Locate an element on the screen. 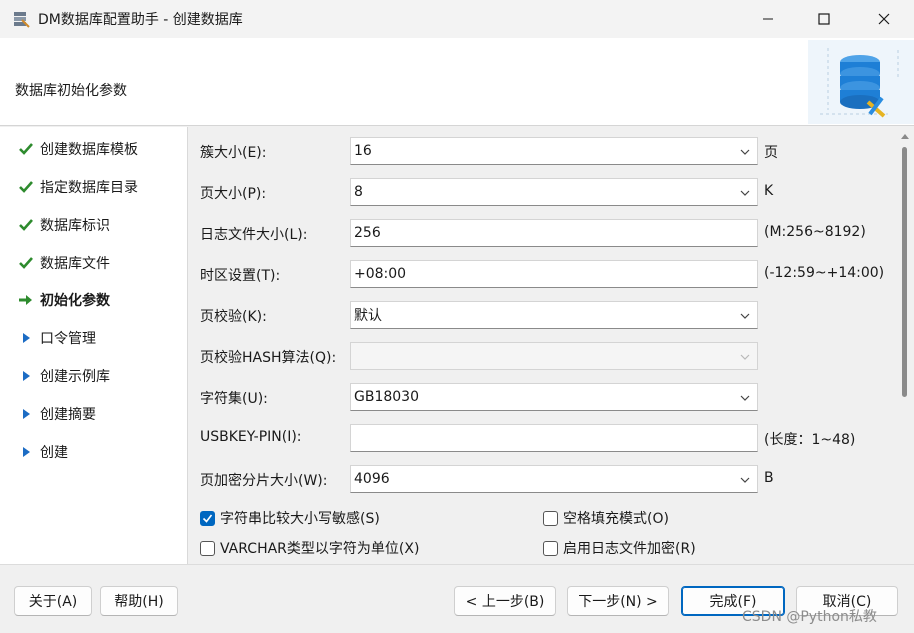 The image size is (914, 633). step-item-template: 创建数据库模板 is located at coordinates (78, 149).